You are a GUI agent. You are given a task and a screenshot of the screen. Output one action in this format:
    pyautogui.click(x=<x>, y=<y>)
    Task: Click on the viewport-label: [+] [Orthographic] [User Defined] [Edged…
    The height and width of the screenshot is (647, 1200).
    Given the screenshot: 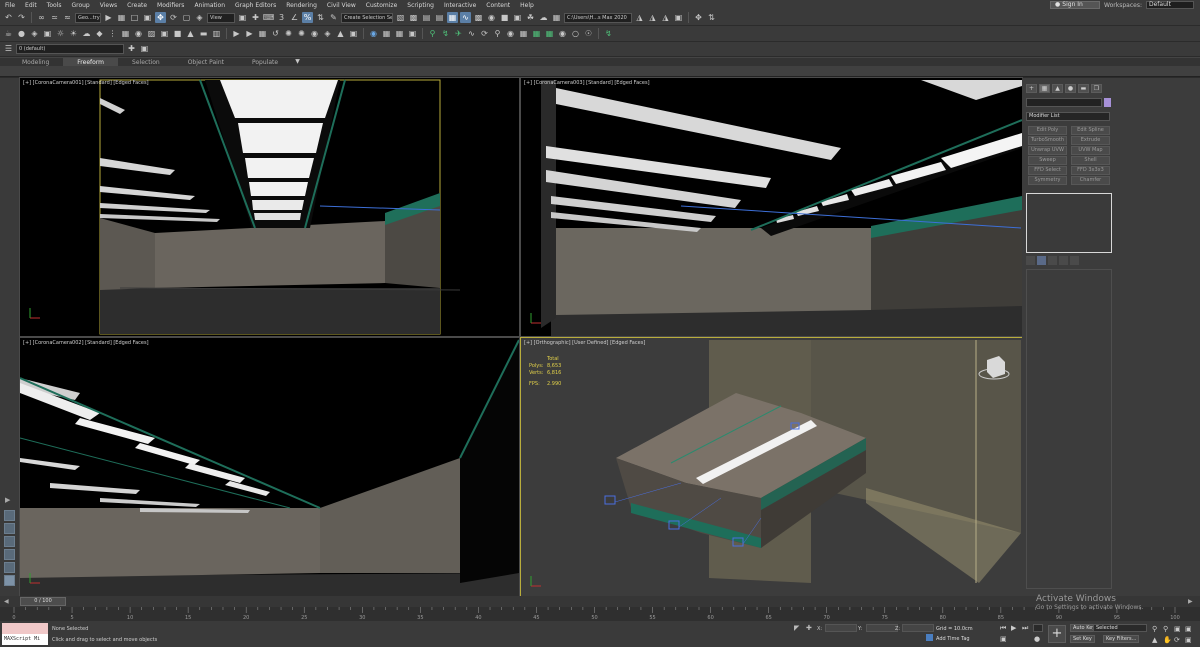 What is the action you would take?
    pyautogui.click(x=584, y=343)
    